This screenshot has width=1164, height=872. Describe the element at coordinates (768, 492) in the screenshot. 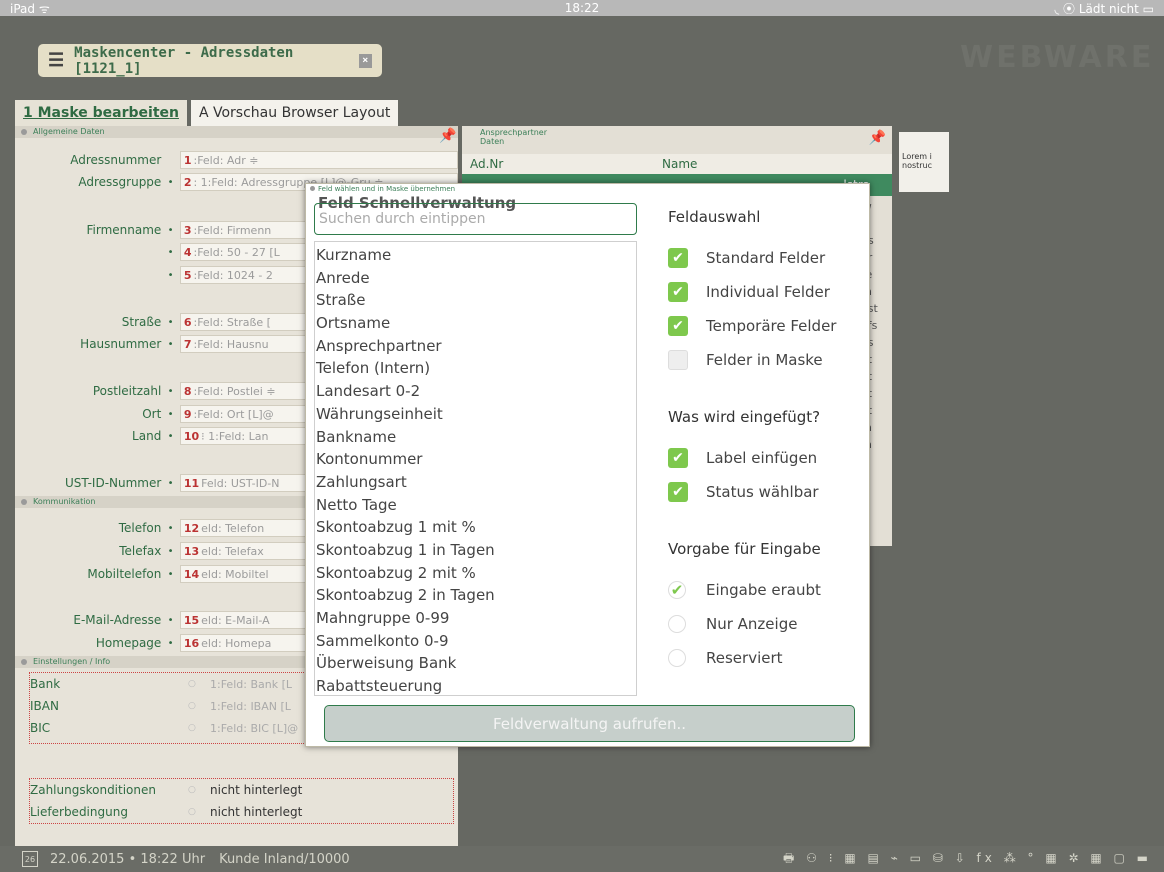

I see `option-status-waehlbar: ✔ Status wählbar` at that location.